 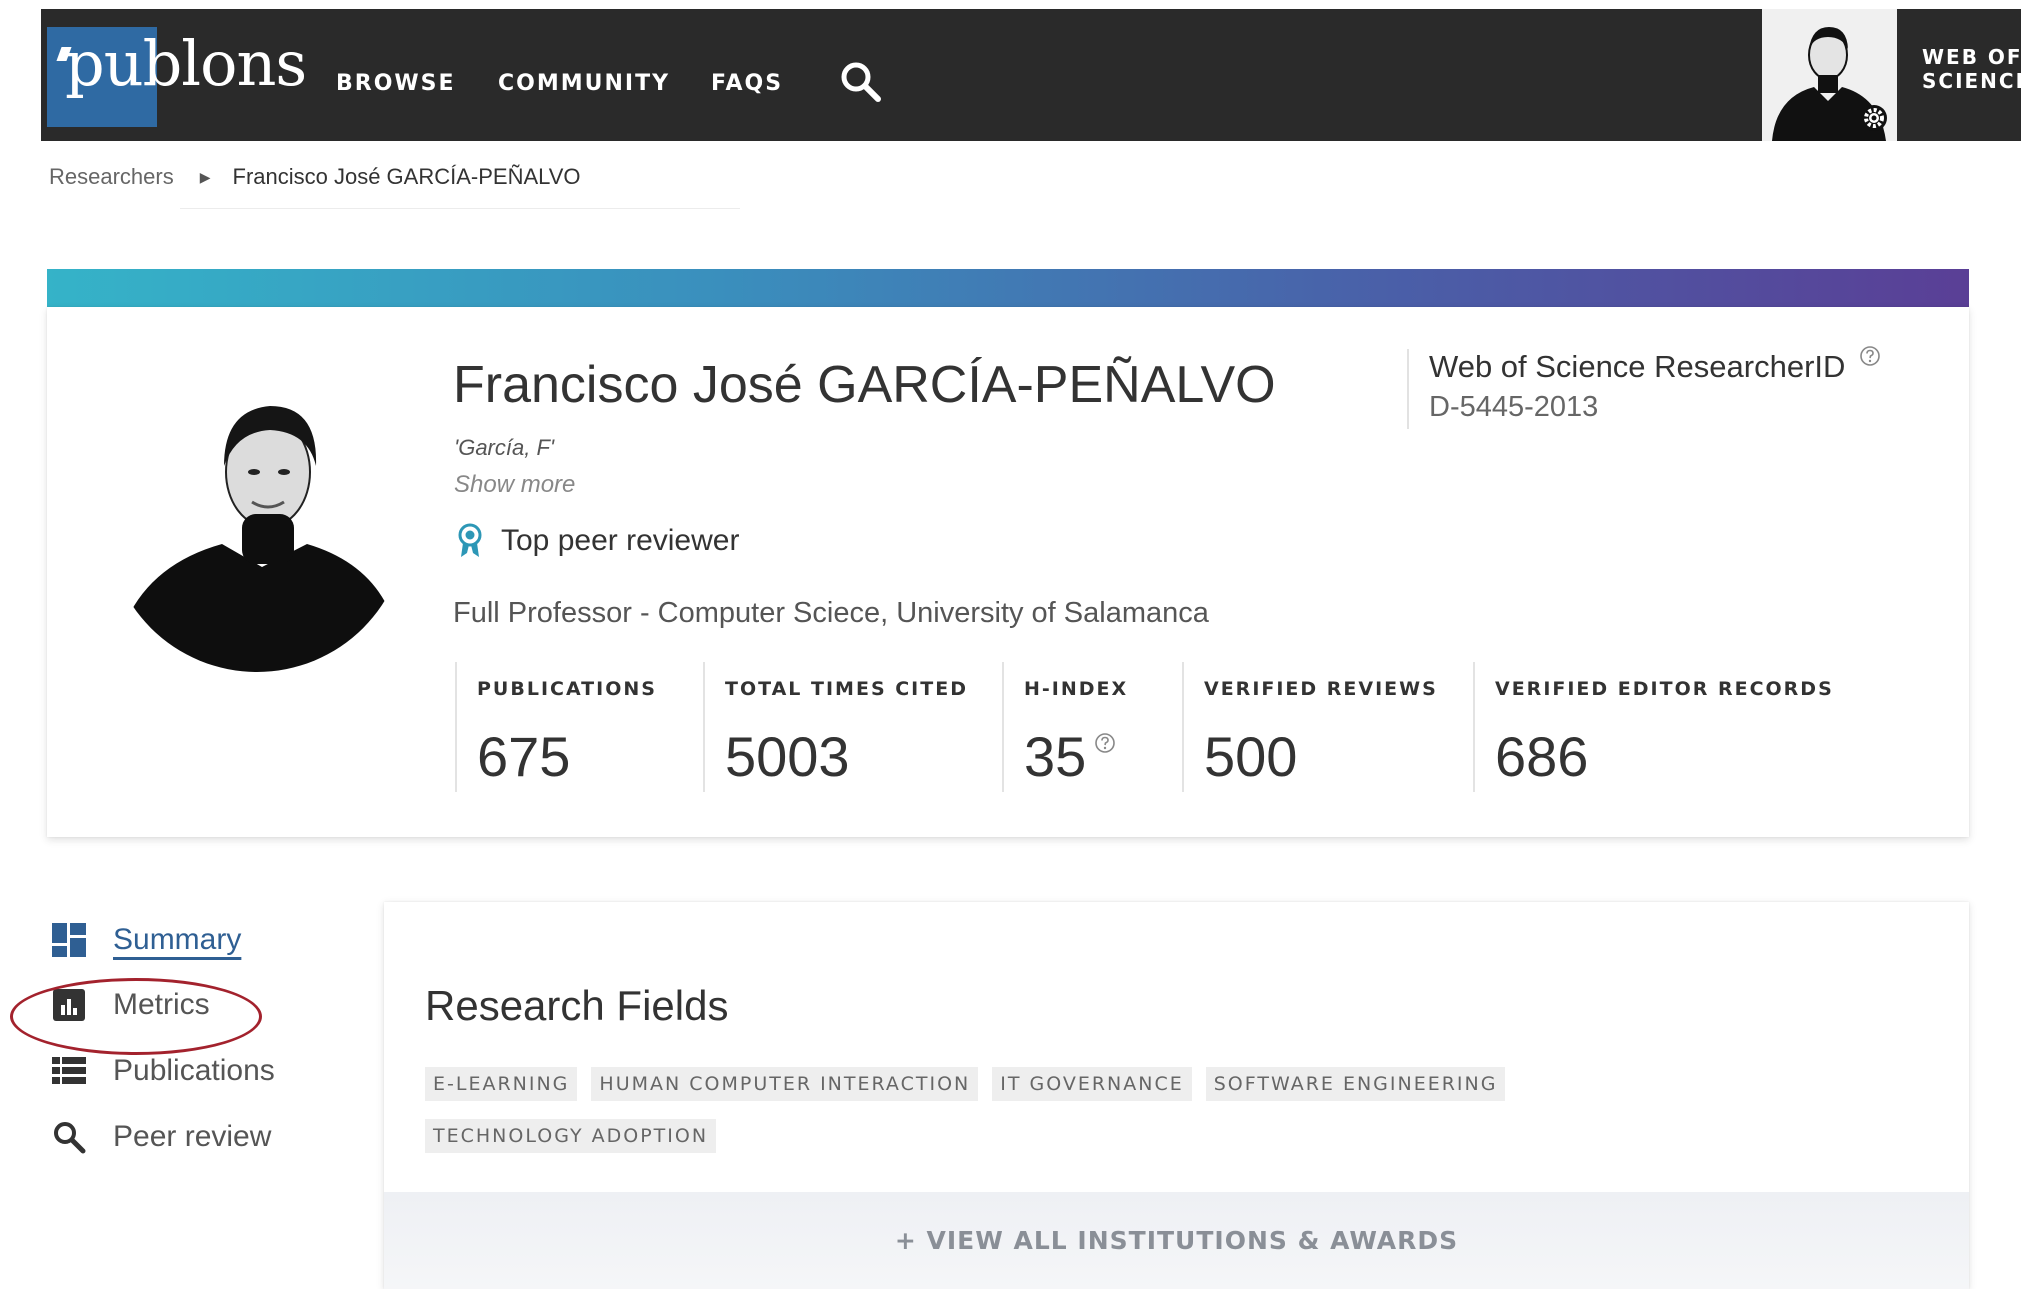 What do you see at coordinates (524, 756) in the screenshot?
I see `metric-number: 675` at bounding box center [524, 756].